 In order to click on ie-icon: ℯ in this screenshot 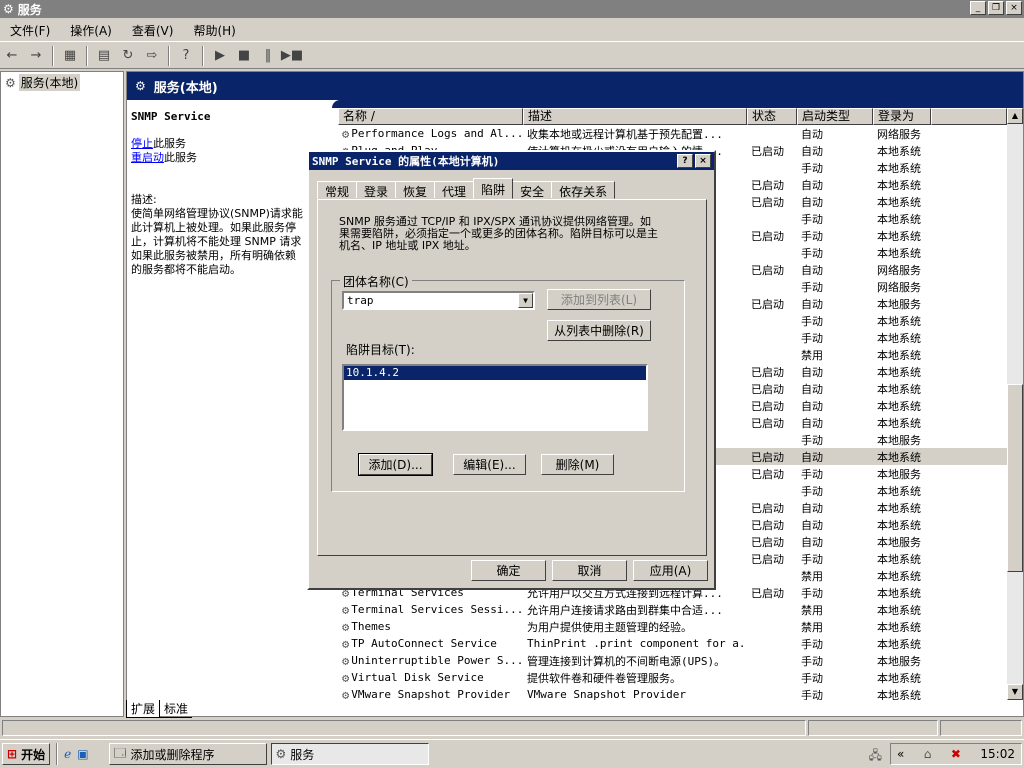, I will do `click(67, 754)`.